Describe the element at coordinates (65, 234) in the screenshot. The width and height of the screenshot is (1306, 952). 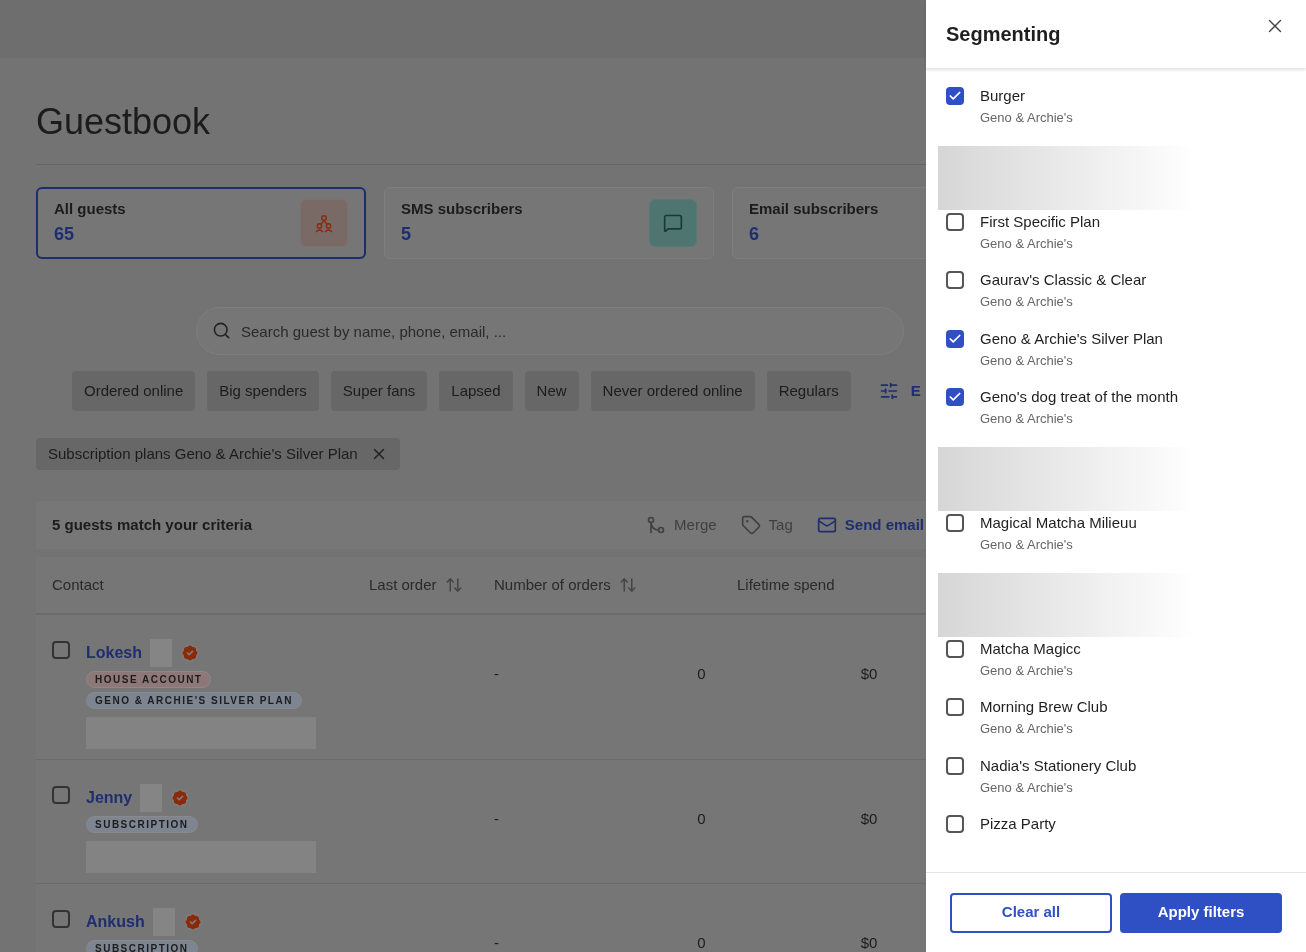
I see `card-count: 65` at that location.